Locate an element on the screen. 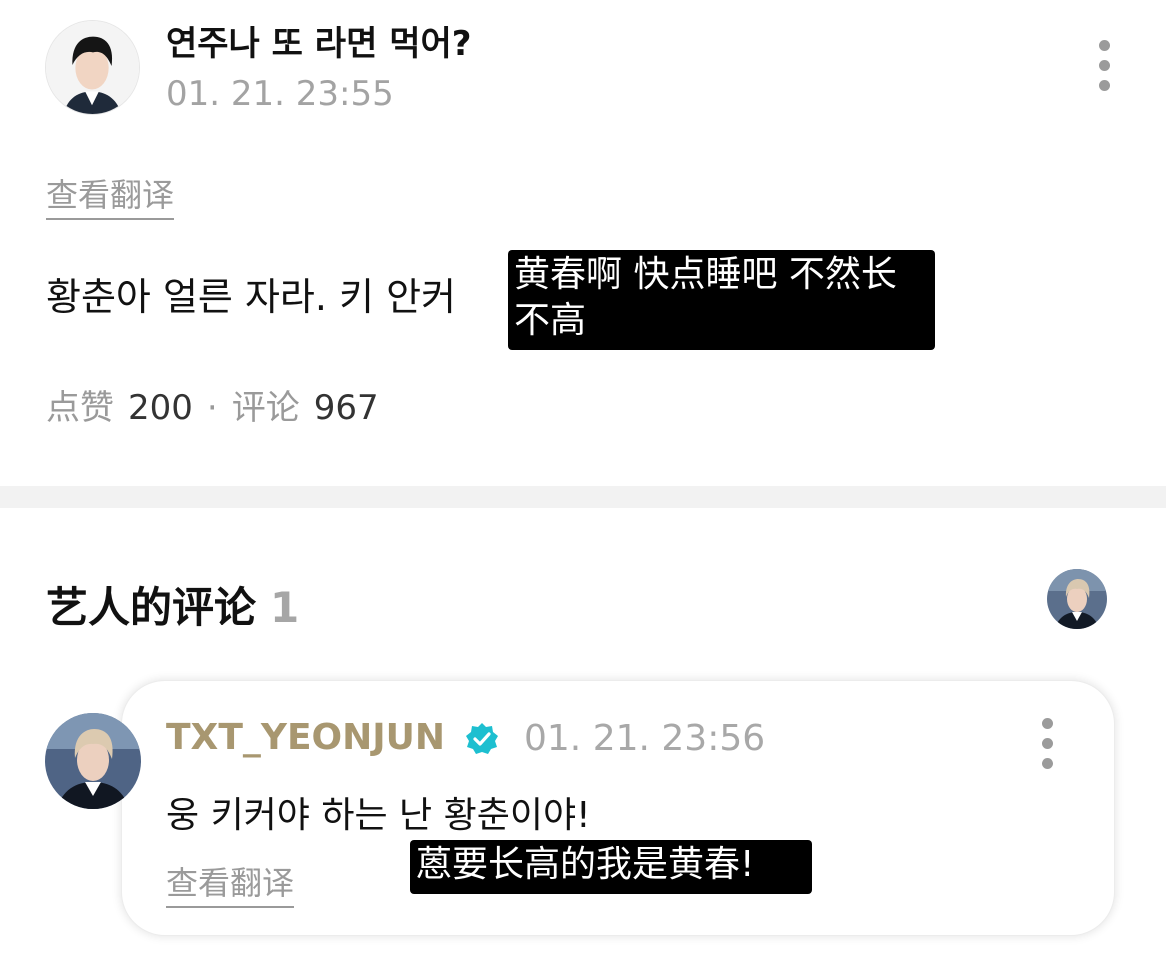 This screenshot has width=1166, height=974. comment-more-icon is located at coordinates (1047, 748).